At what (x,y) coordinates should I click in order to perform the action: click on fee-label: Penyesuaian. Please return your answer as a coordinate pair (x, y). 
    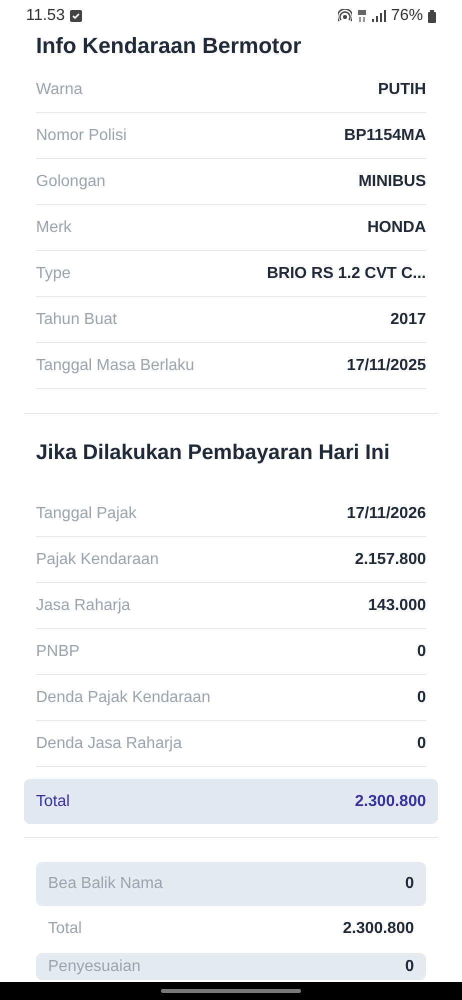
    Looking at the image, I should click on (94, 966).